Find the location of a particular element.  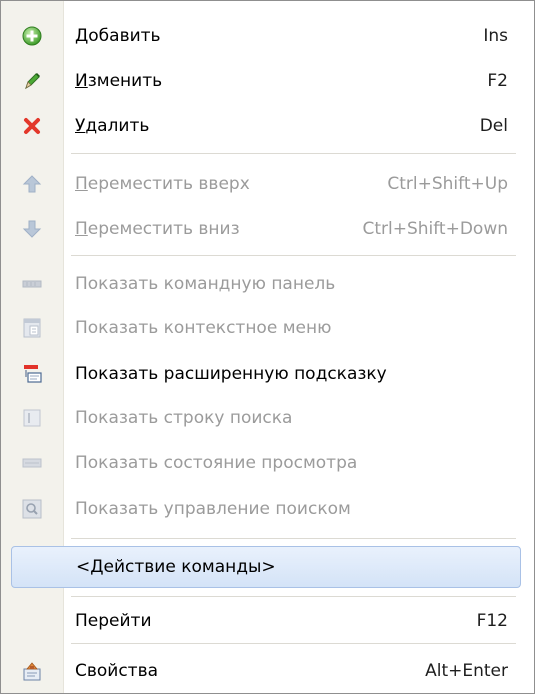

menu-item-show-context-menu: Показать контекстное меню is located at coordinates (267, 328).